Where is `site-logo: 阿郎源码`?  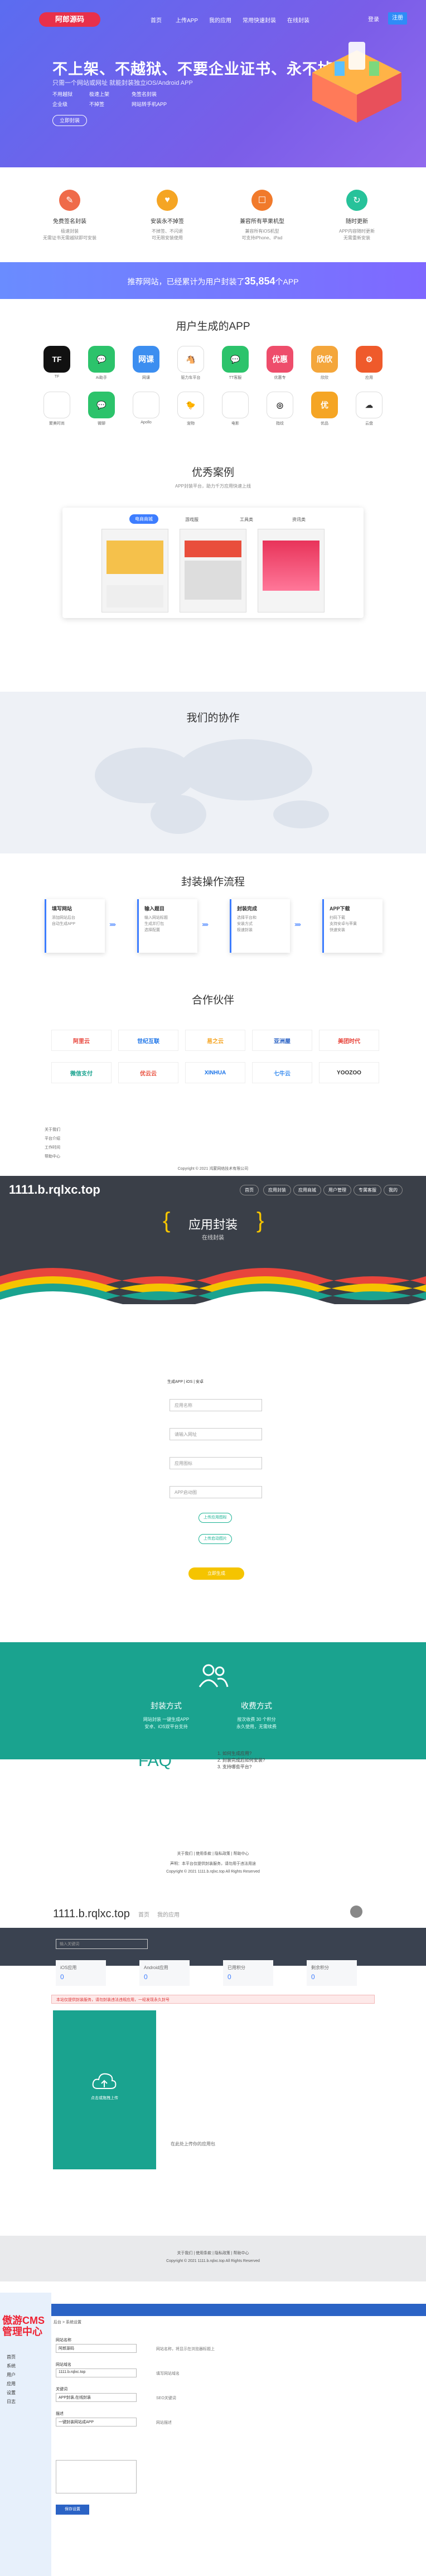
site-logo: 阿郎源码 is located at coordinates (69, 19).